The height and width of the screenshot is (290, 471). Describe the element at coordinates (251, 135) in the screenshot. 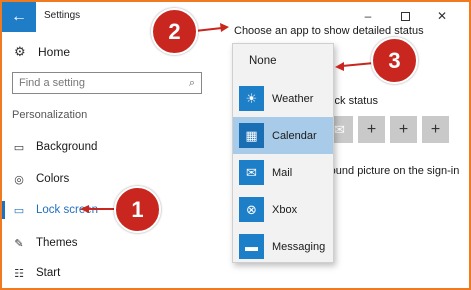

I see `calendar-icon: ▦` at that location.